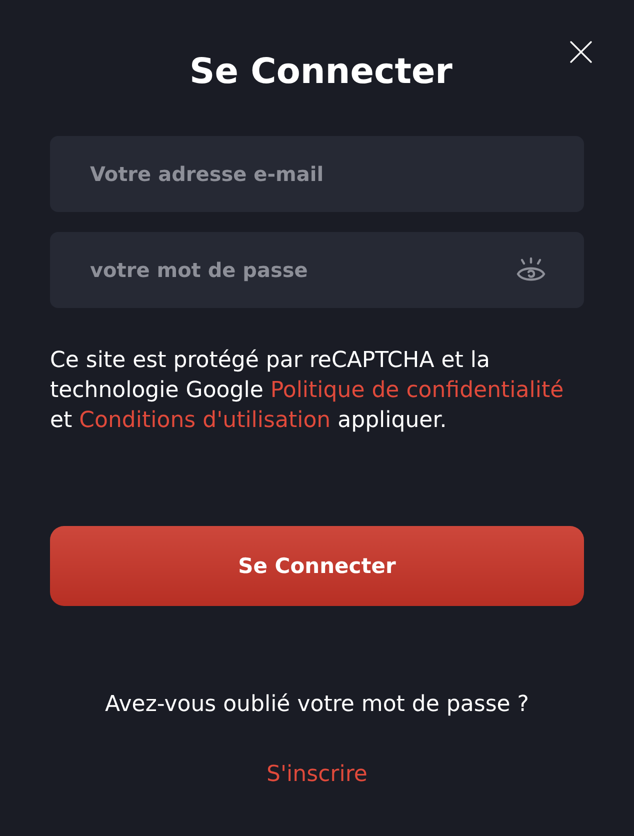 This screenshot has width=634, height=836. I want to click on show-password-button, so click(531, 270).